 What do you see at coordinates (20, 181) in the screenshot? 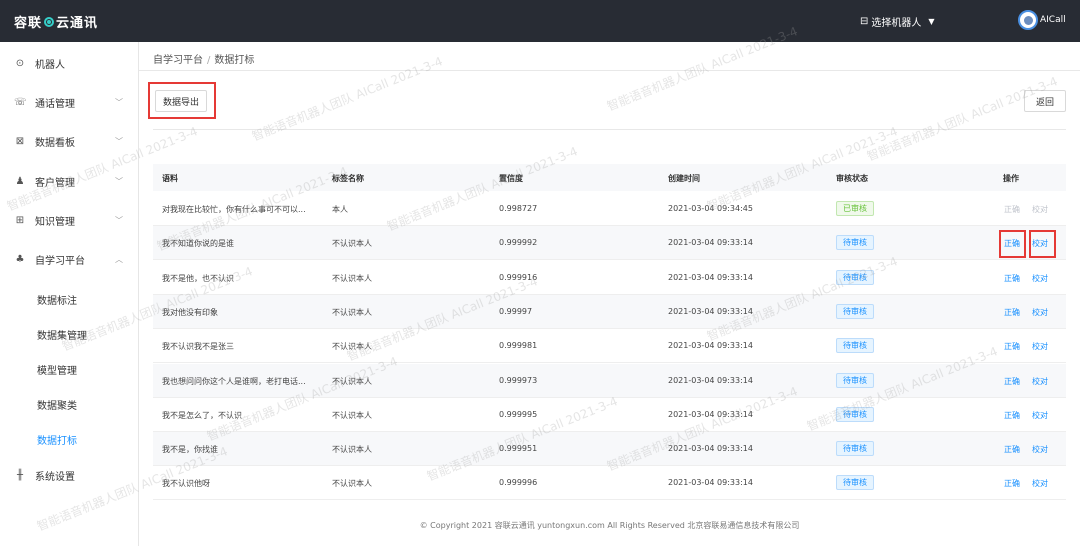
I see `users-icon: ♟` at bounding box center [20, 181].